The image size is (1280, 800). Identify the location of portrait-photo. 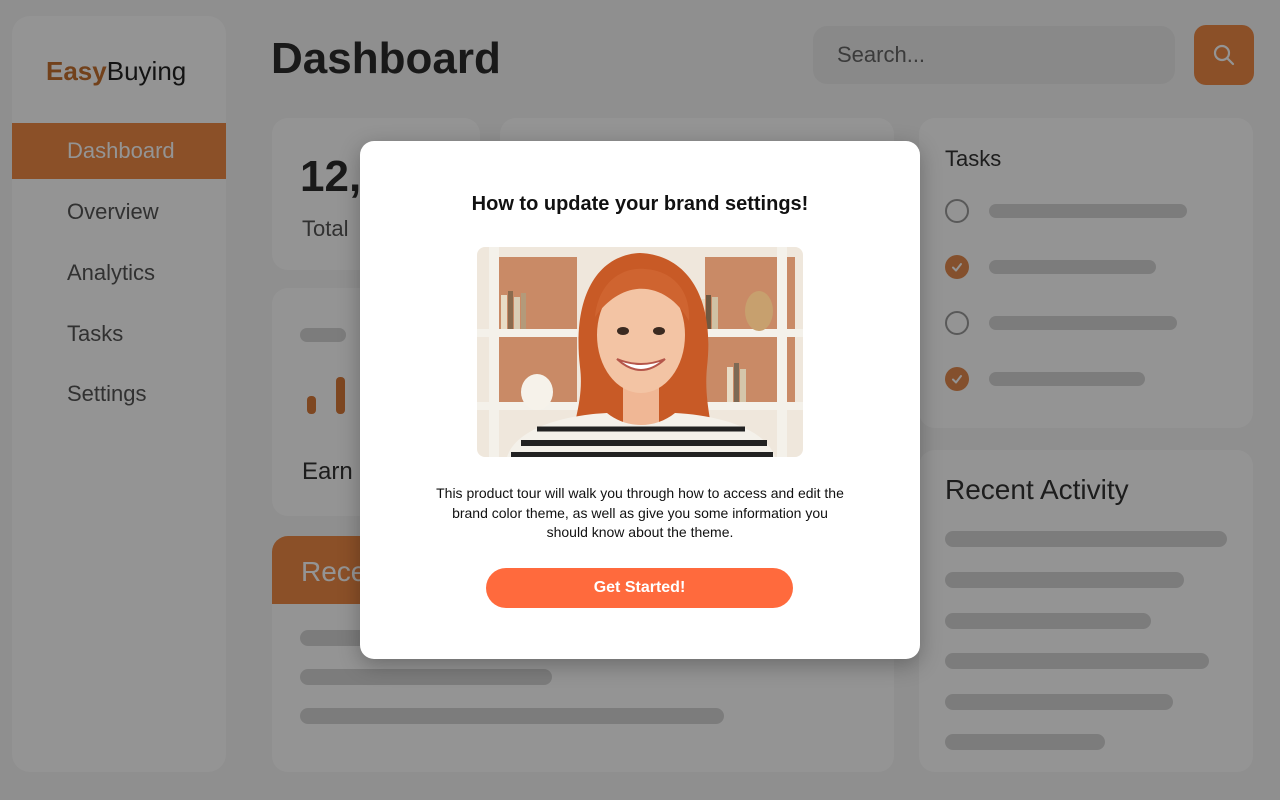
(640, 352).